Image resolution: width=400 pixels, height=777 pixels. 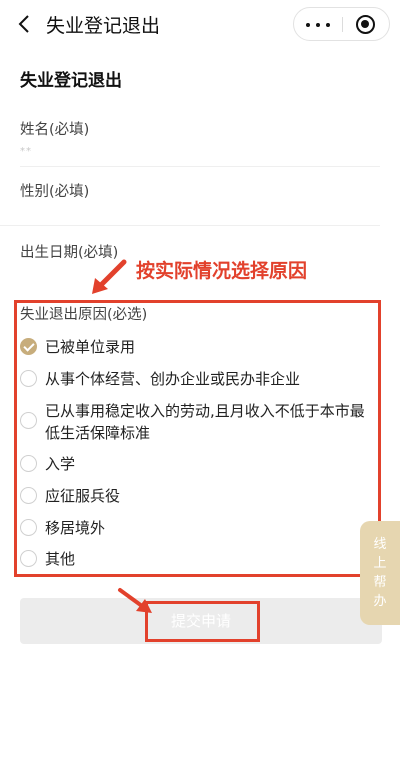 What do you see at coordinates (60, 464) in the screenshot?
I see `option-label: 入学` at bounding box center [60, 464].